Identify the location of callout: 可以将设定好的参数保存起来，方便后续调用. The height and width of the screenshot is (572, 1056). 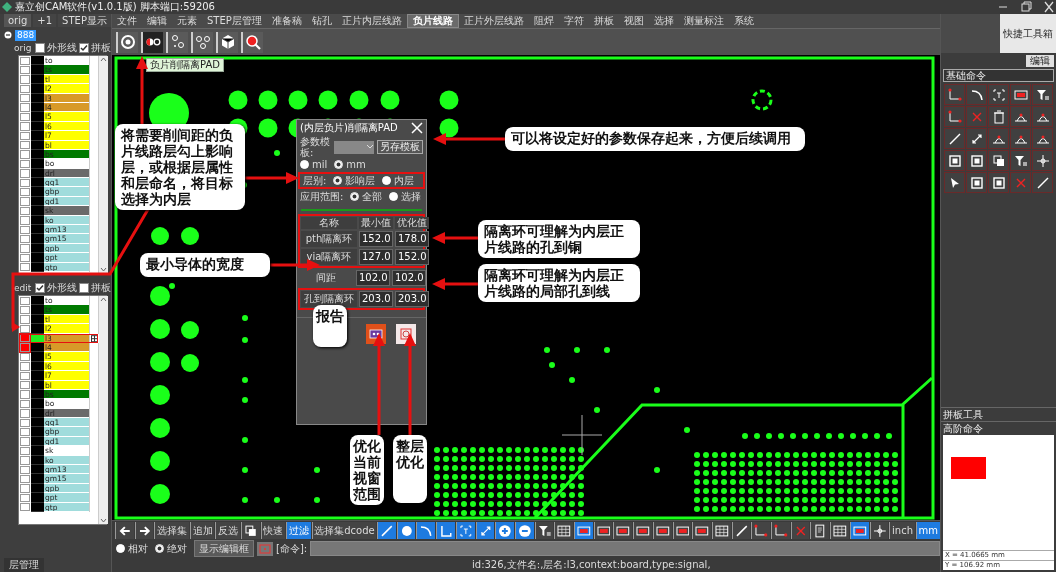
(655, 139).